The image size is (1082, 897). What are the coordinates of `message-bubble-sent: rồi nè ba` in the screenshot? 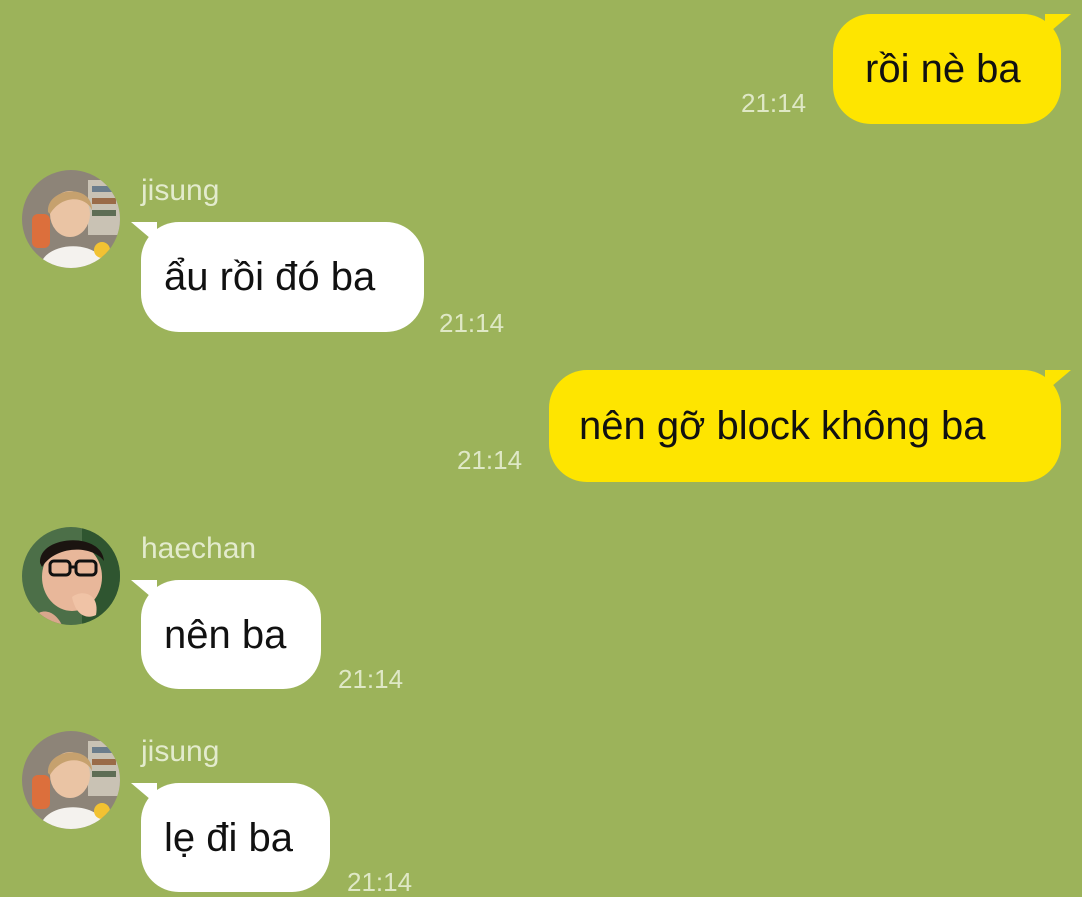 It's located at (952, 69).